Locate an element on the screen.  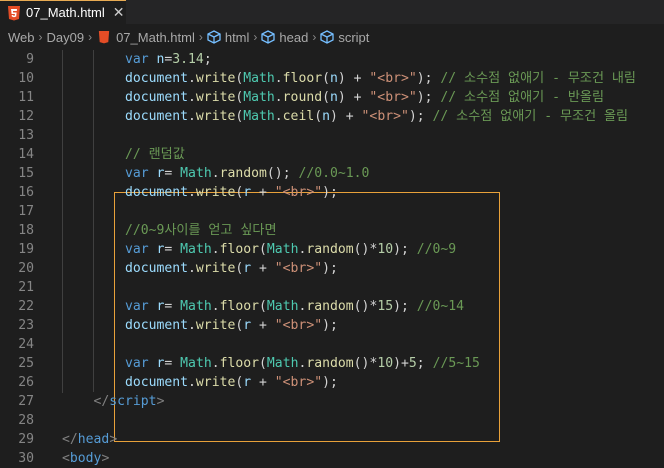
code-token: //0~9 is located at coordinates (436, 249).